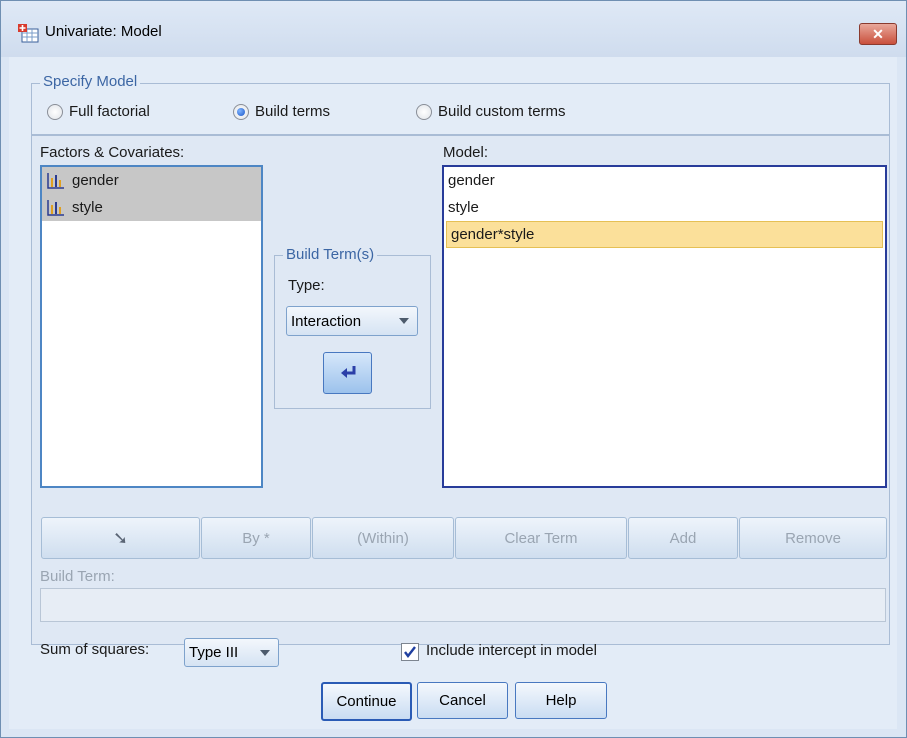 This screenshot has height=738, width=907. I want to click on radio-full-factorial: Full factorial, so click(98, 111).